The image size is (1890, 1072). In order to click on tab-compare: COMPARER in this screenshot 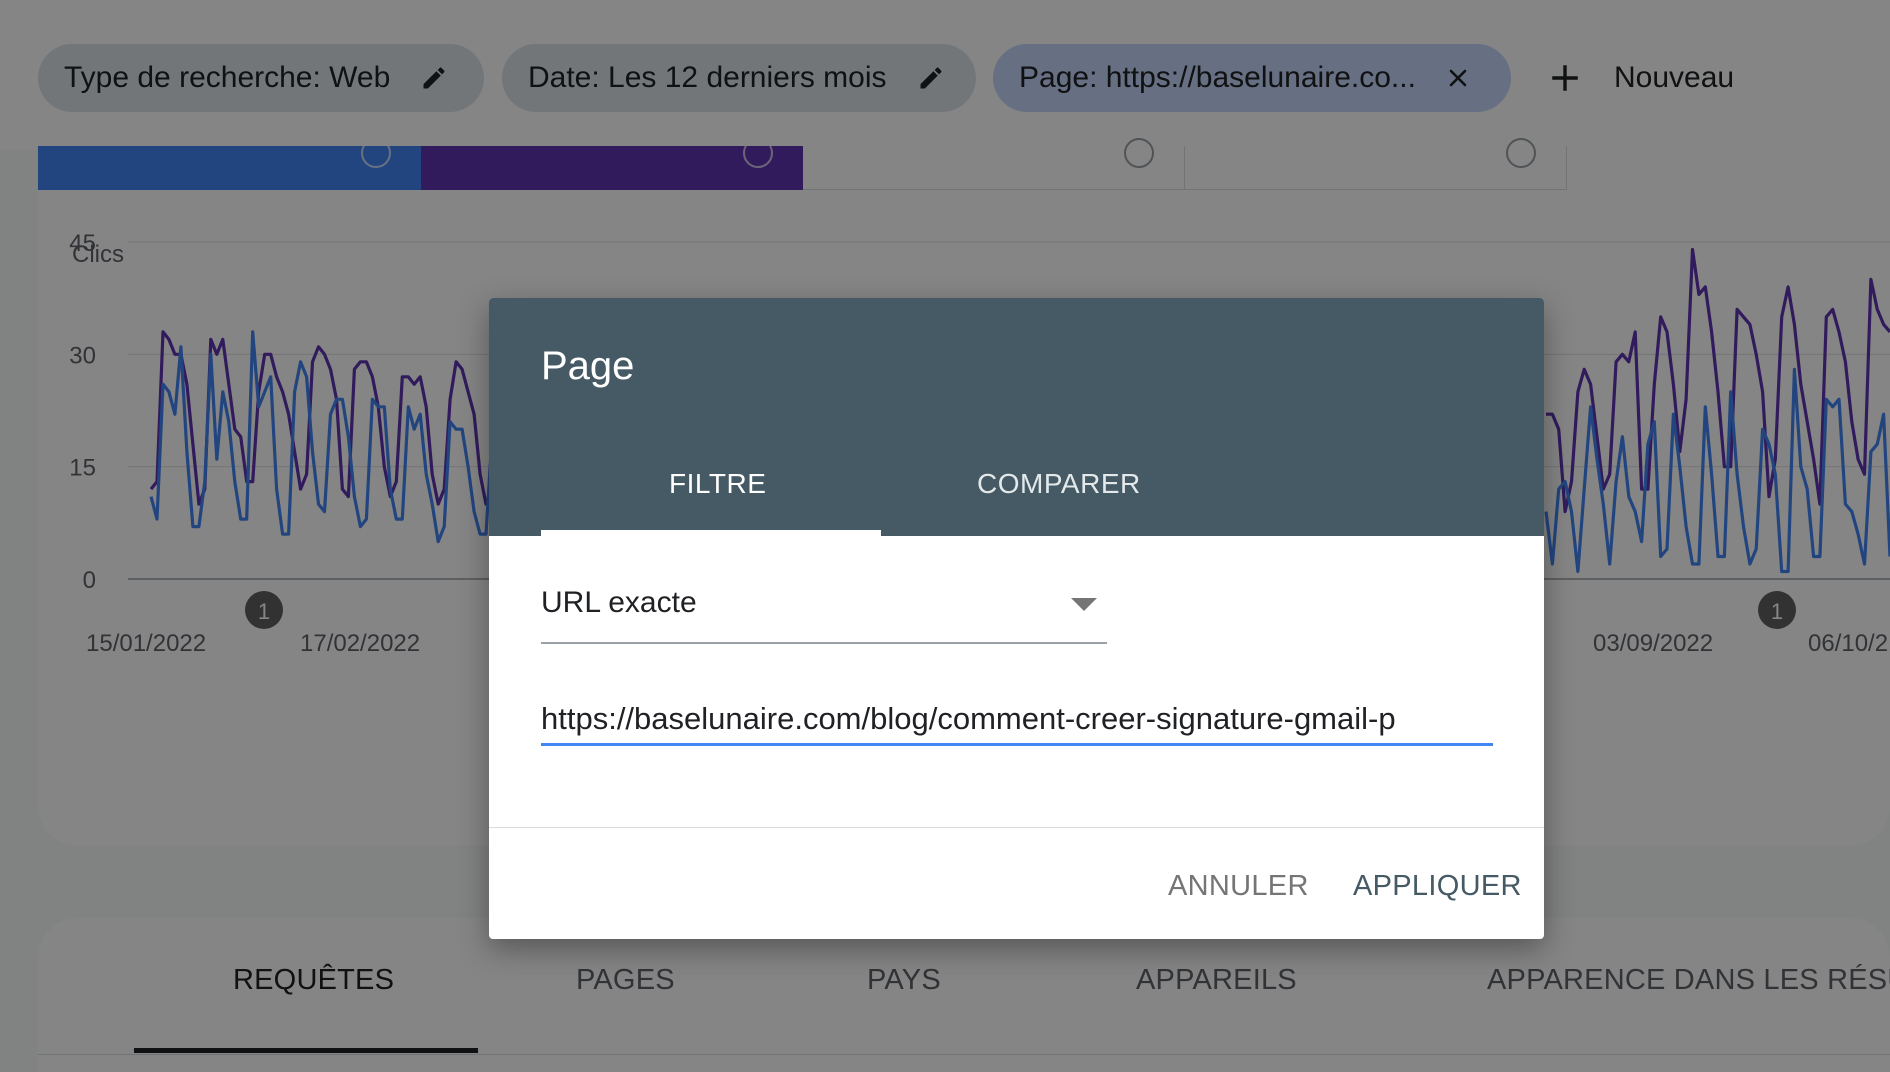, I will do `click(1059, 484)`.